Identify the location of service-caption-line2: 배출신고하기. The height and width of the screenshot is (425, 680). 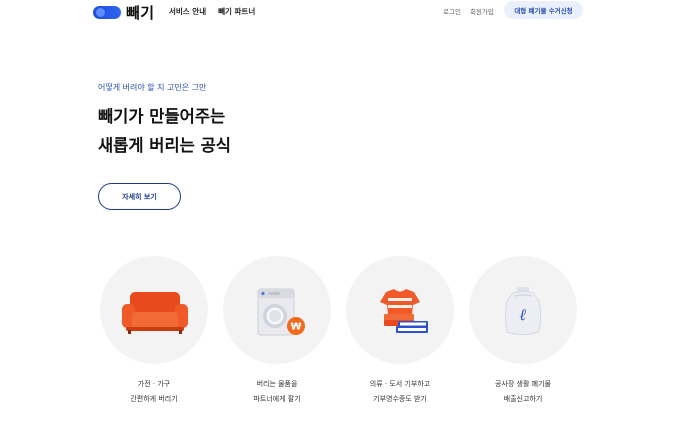
(523, 399).